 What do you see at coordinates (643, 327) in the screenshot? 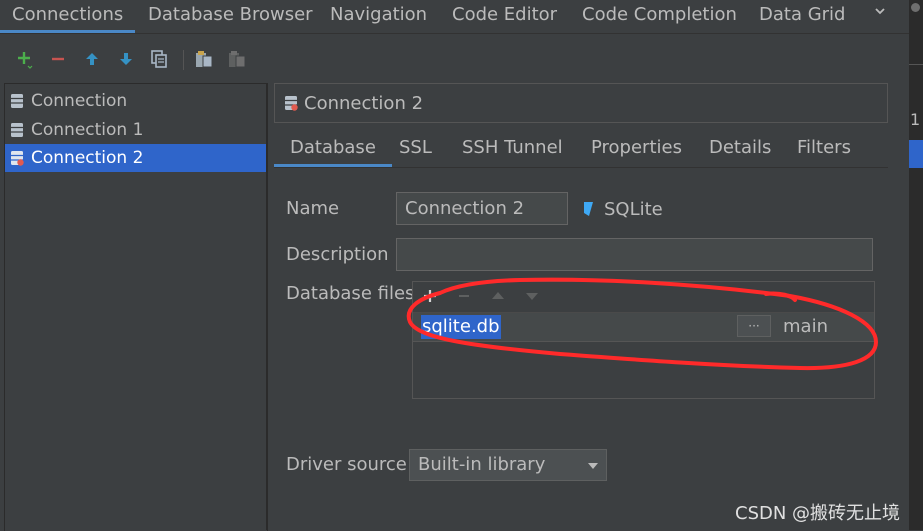
I see `database-file-row: sqlite.db ··· main` at bounding box center [643, 327].